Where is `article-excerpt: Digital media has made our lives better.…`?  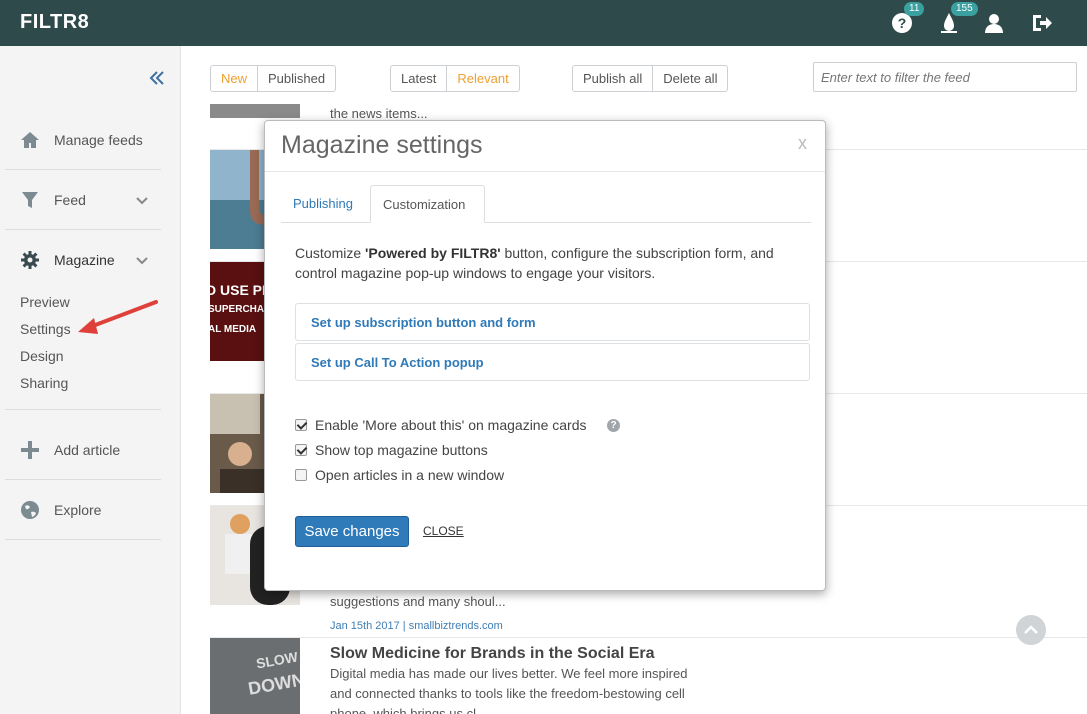
article-excerpt: Digital media has made our lives better.… is located at coordinates (509, 673).